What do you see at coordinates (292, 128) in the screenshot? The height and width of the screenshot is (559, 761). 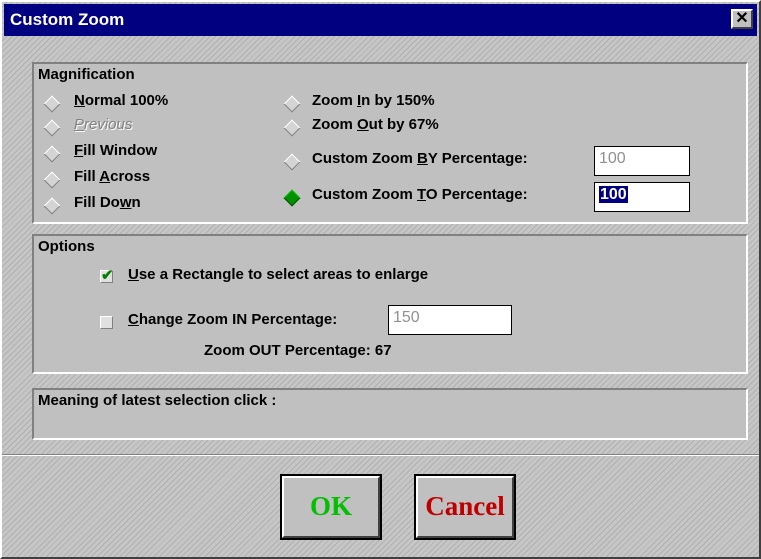 I see `radio-zoom-out` at bounding box center [292, 128].